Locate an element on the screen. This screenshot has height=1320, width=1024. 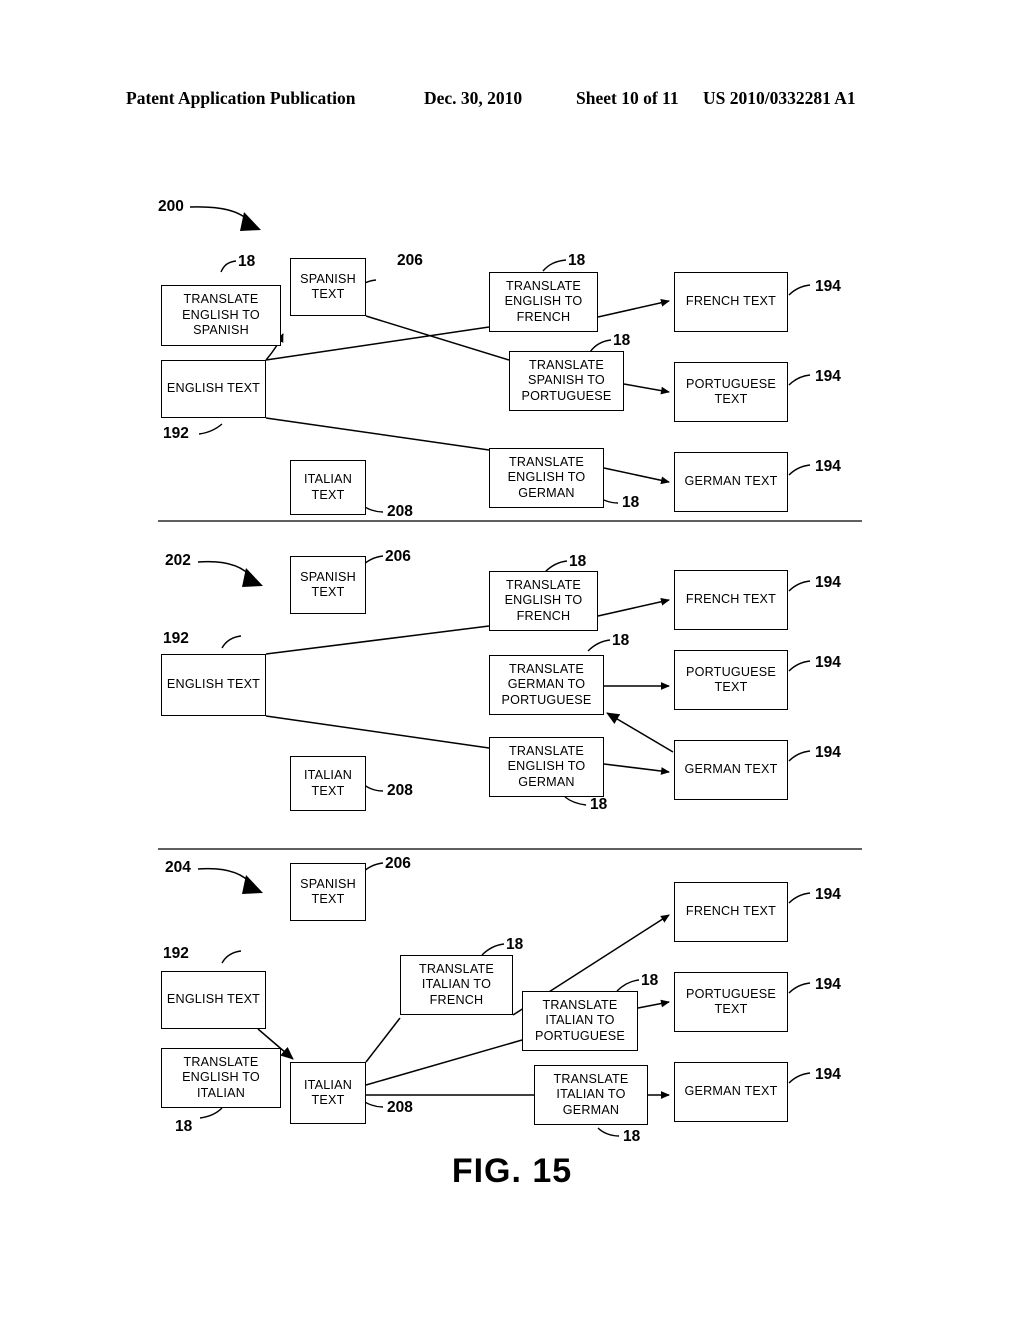
s202-english-text: ENGLISH TEXT is located at coordinates (213, 685).